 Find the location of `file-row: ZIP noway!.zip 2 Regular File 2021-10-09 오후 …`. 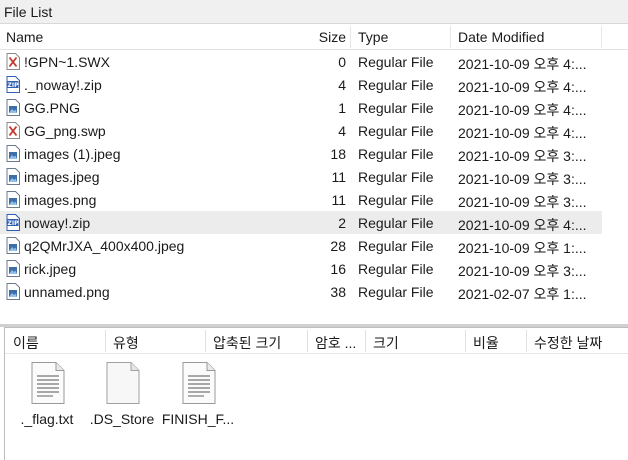

file-row: ZIP noway!.zip 2 Regular File 2021-10-09 오후 … is located at coordinates (301, 222).